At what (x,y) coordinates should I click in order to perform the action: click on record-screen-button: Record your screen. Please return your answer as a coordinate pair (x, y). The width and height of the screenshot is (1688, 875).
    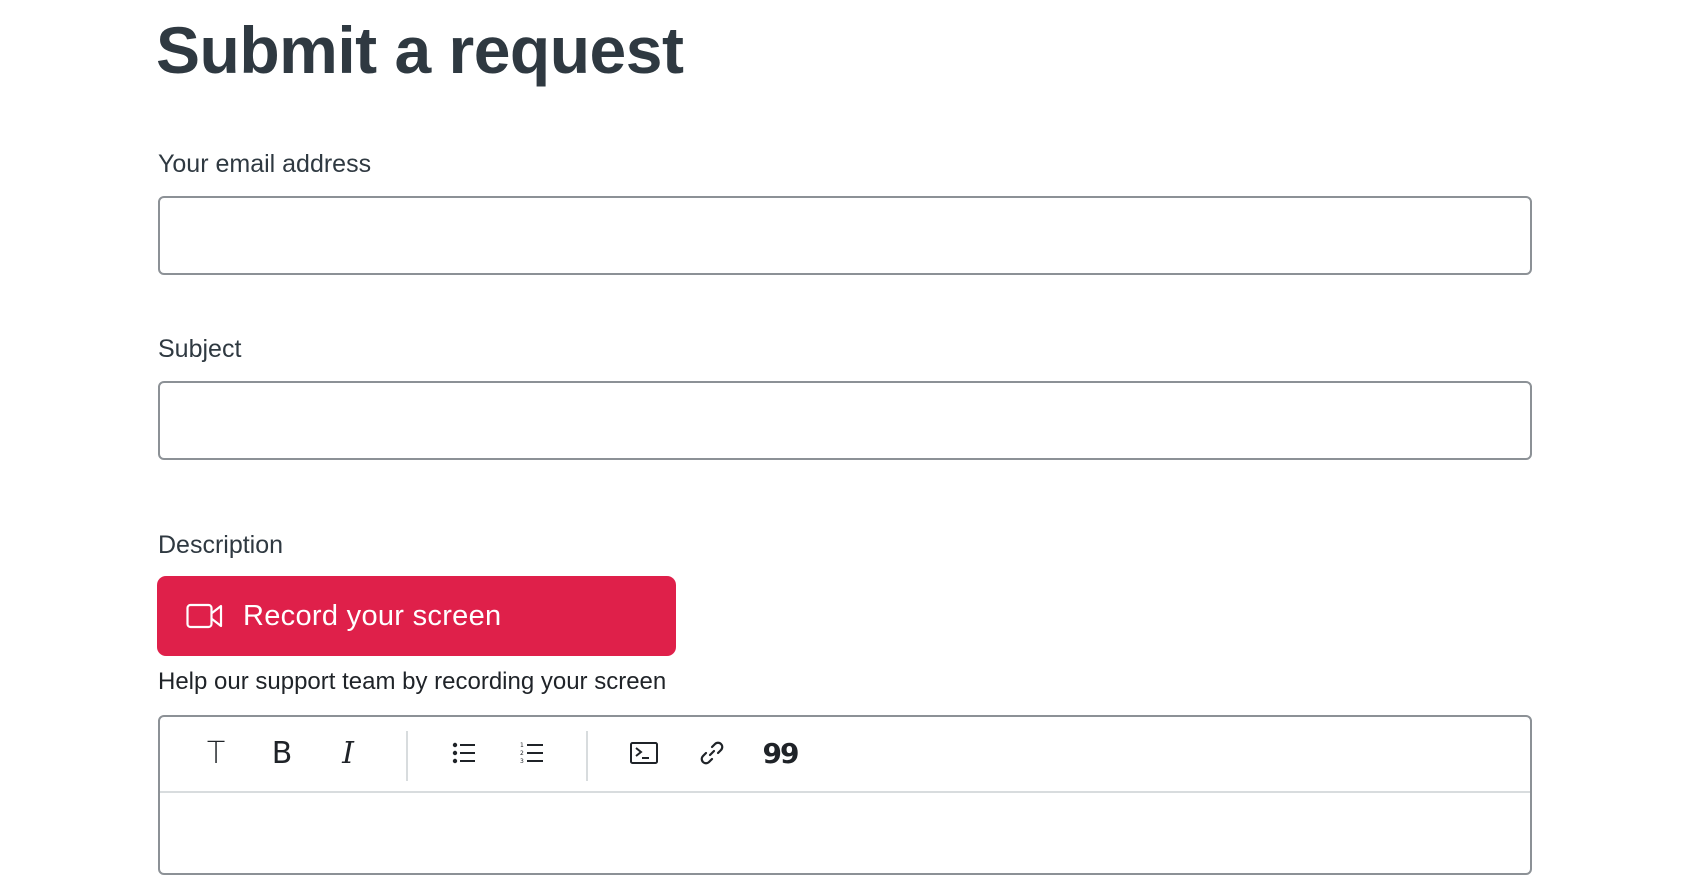
    Looking at the image, I should click on (416, 616).